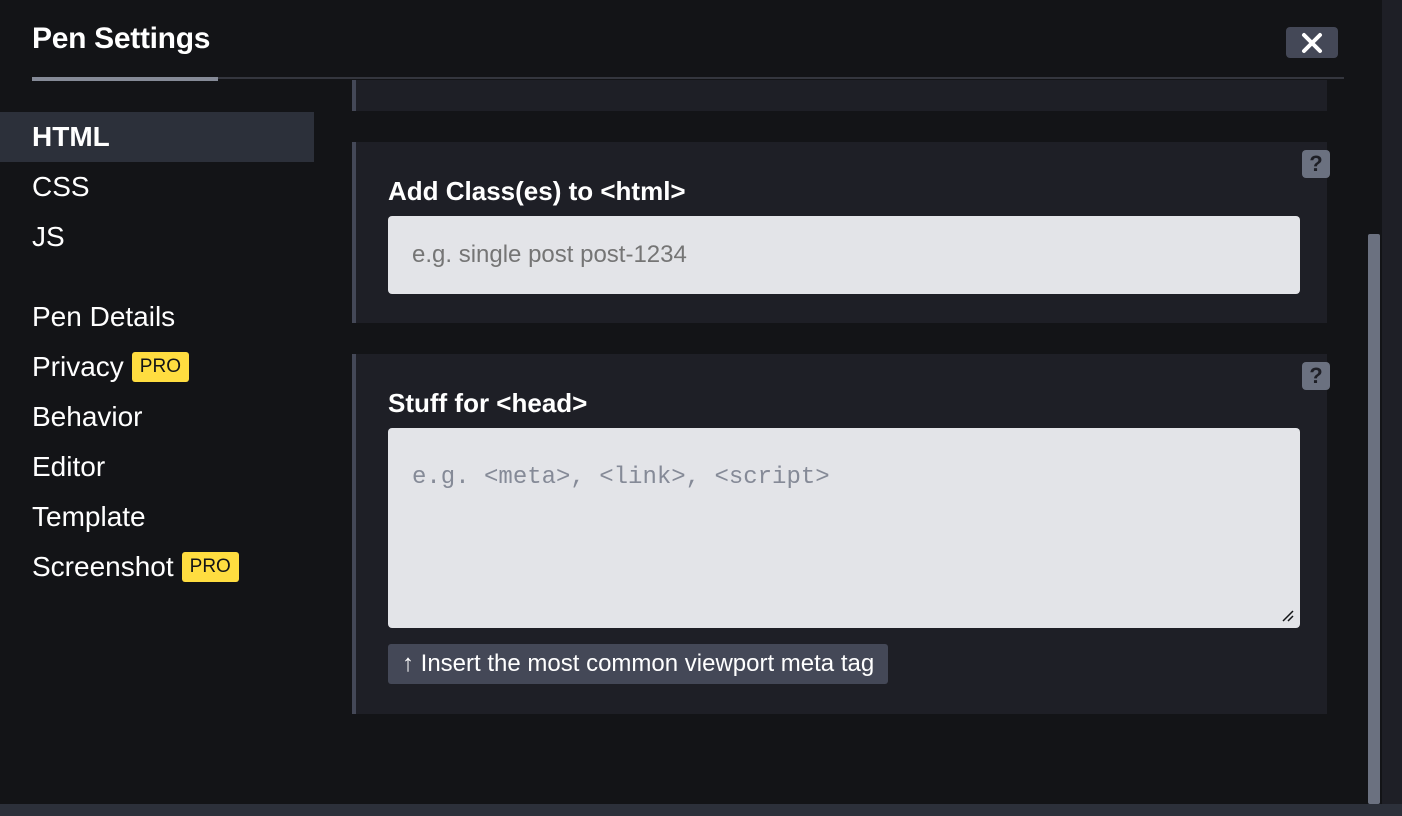  Describe the element at coordinates (157, 517) in the screenshot. I see `sidebar-item-template: Template` at that location.